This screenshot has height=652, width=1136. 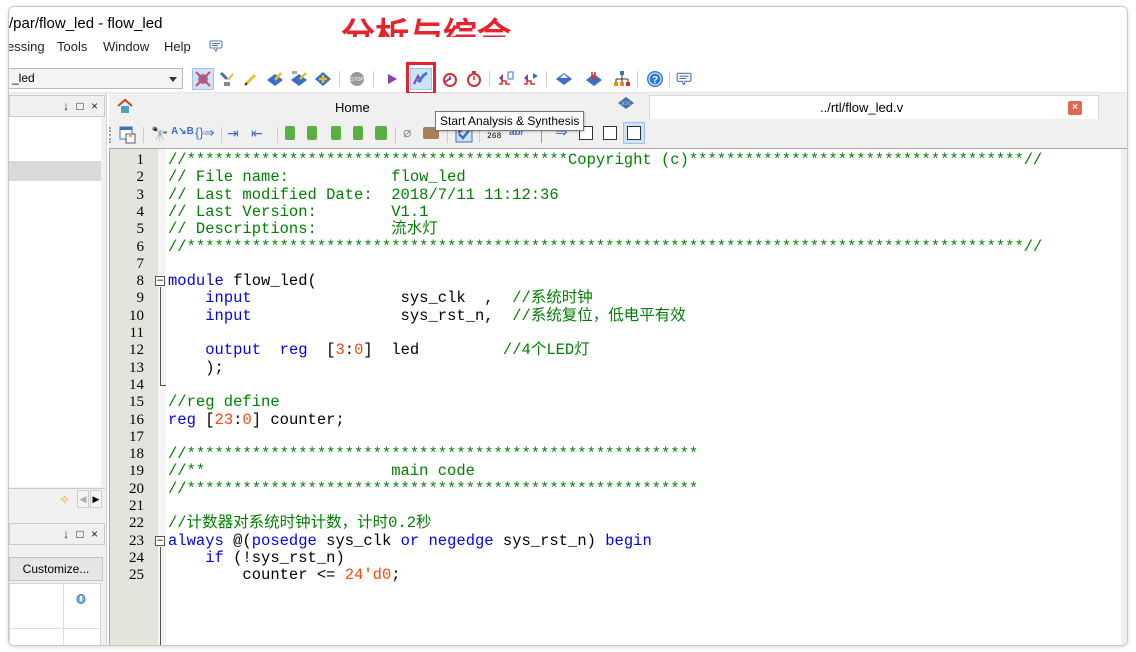 I want to click on pin-planner-button, so click(x=203, y=79).